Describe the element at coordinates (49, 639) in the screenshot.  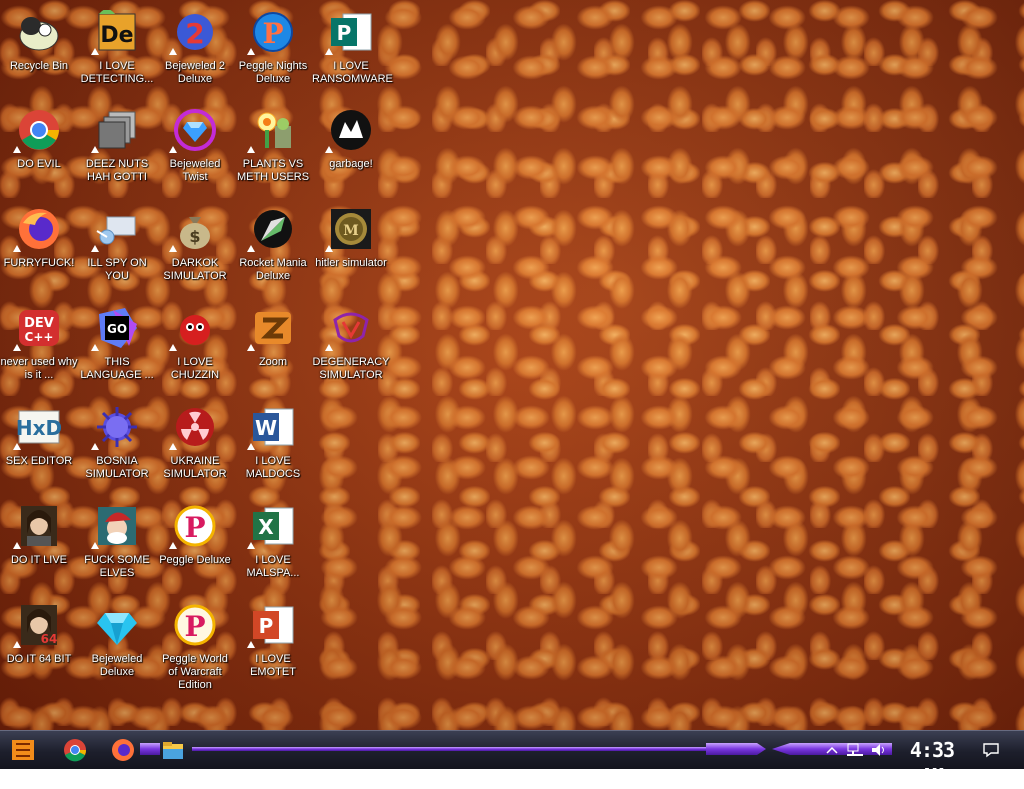
I see `svg-text: 64` at that location.